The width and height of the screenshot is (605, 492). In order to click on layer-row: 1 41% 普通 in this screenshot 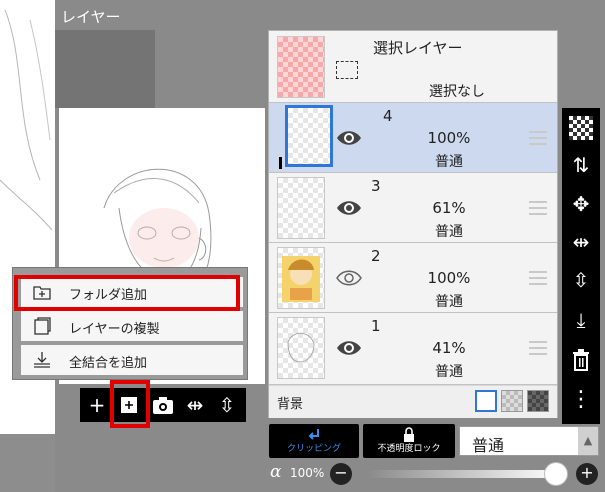, I will do `click(413, 349)`.